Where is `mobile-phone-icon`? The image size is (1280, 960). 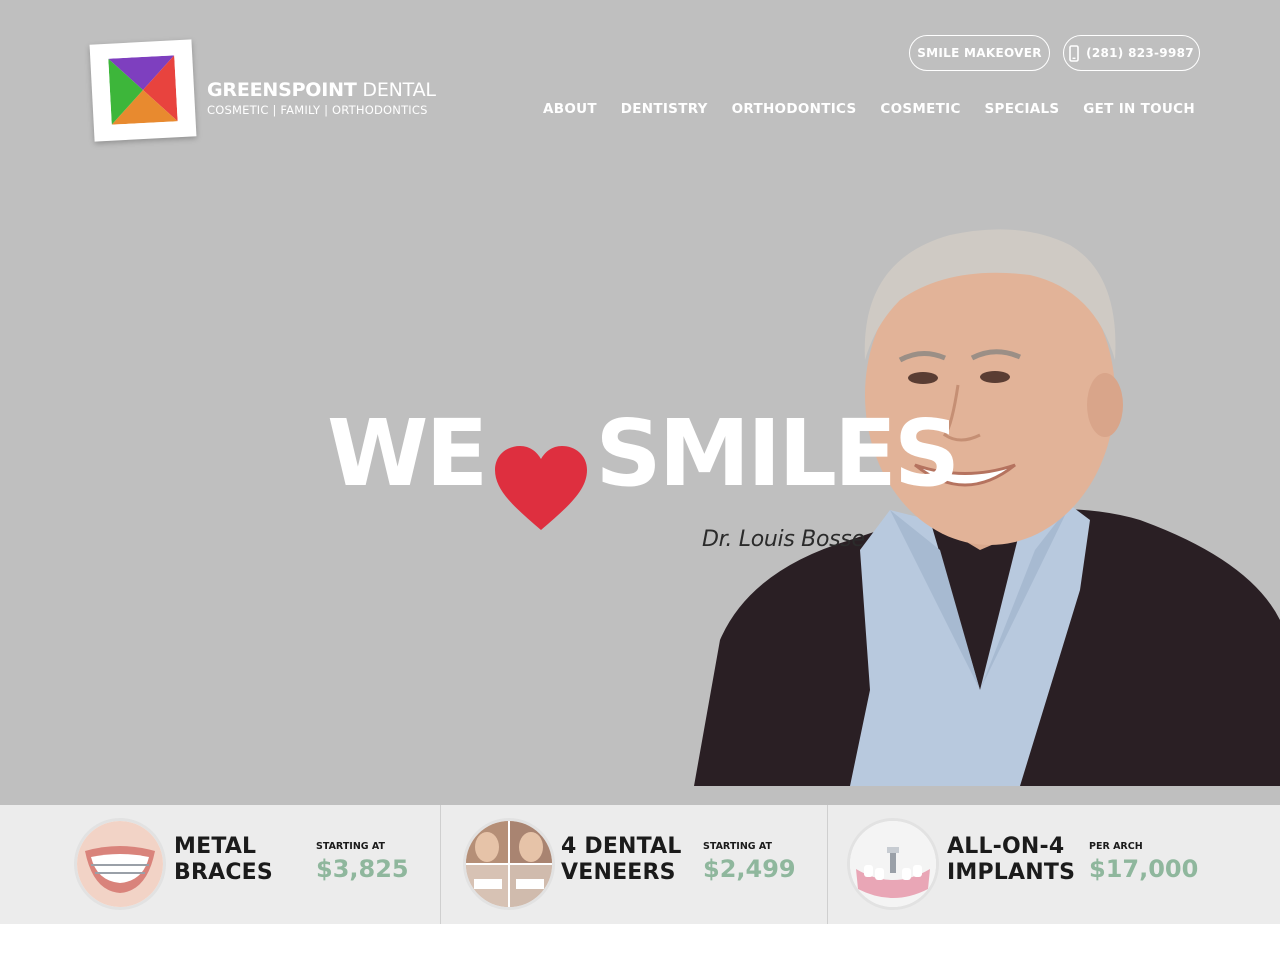 mobile-phone-icon is located at coordinates (1074, 53).